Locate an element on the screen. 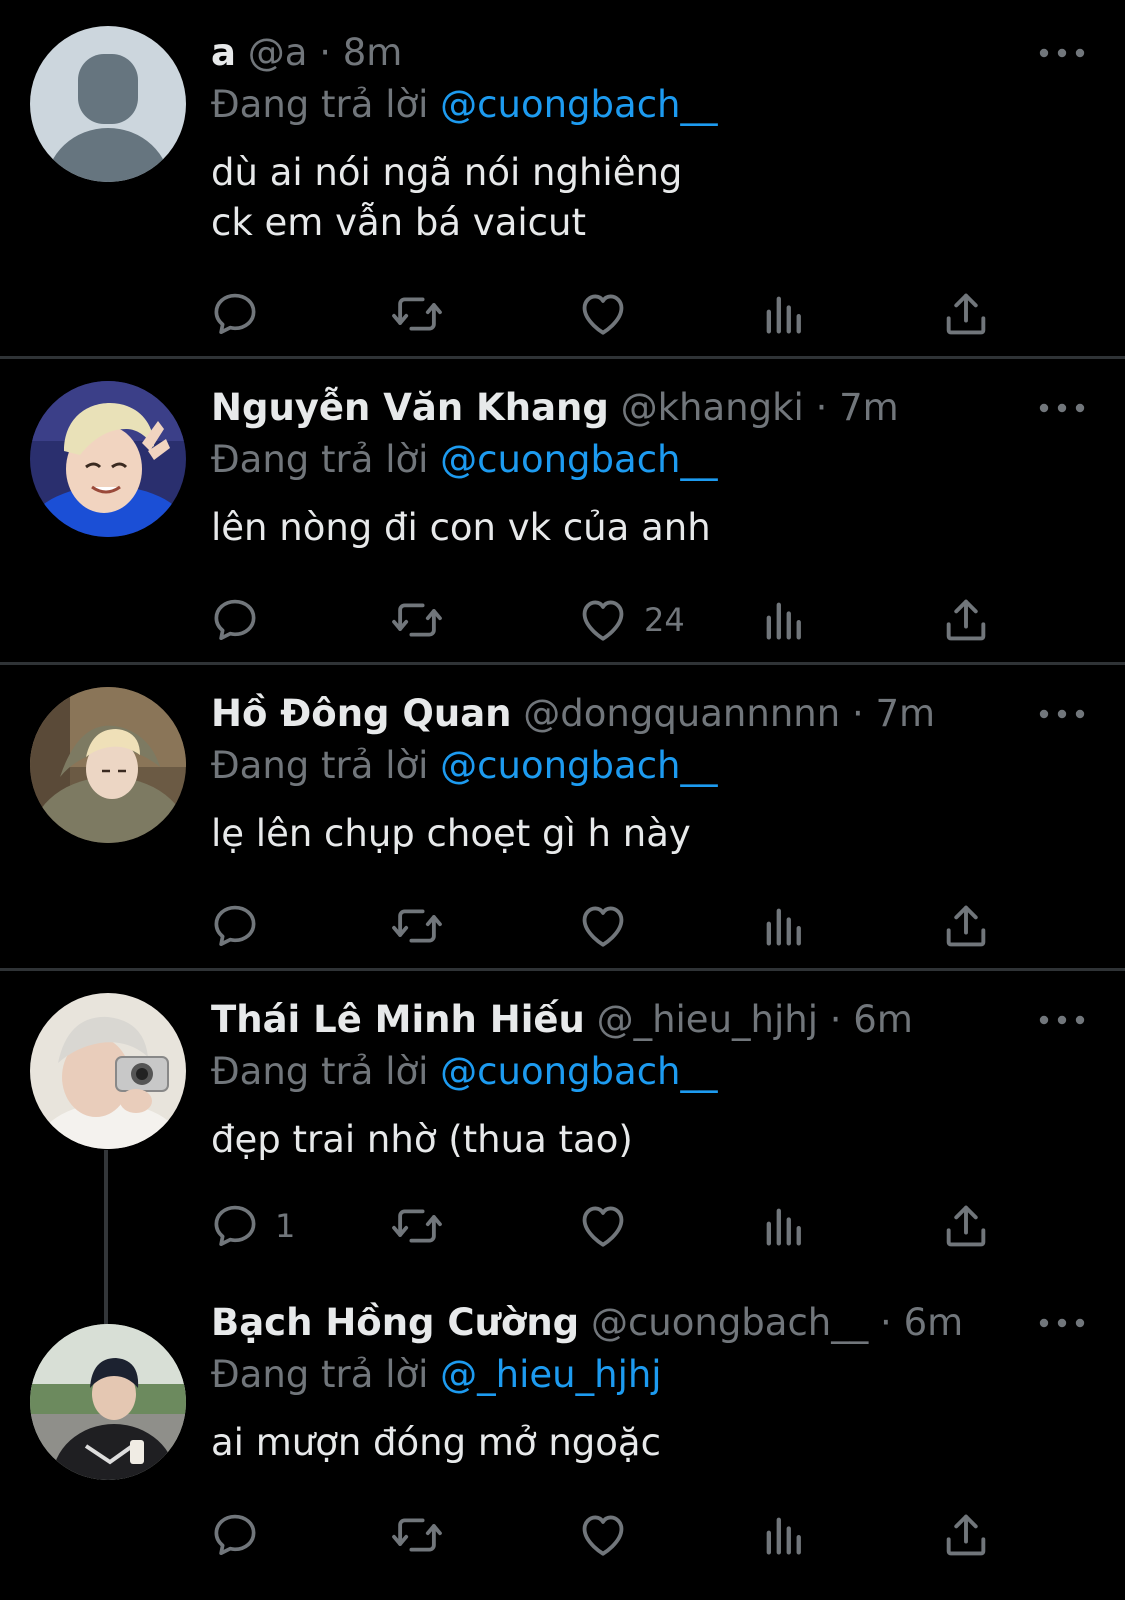 The image size is (1125, 1600). tweet-header: Bạch Hồng Cường @cuongbach__ · 6m is located at coordinates (608, 1323).